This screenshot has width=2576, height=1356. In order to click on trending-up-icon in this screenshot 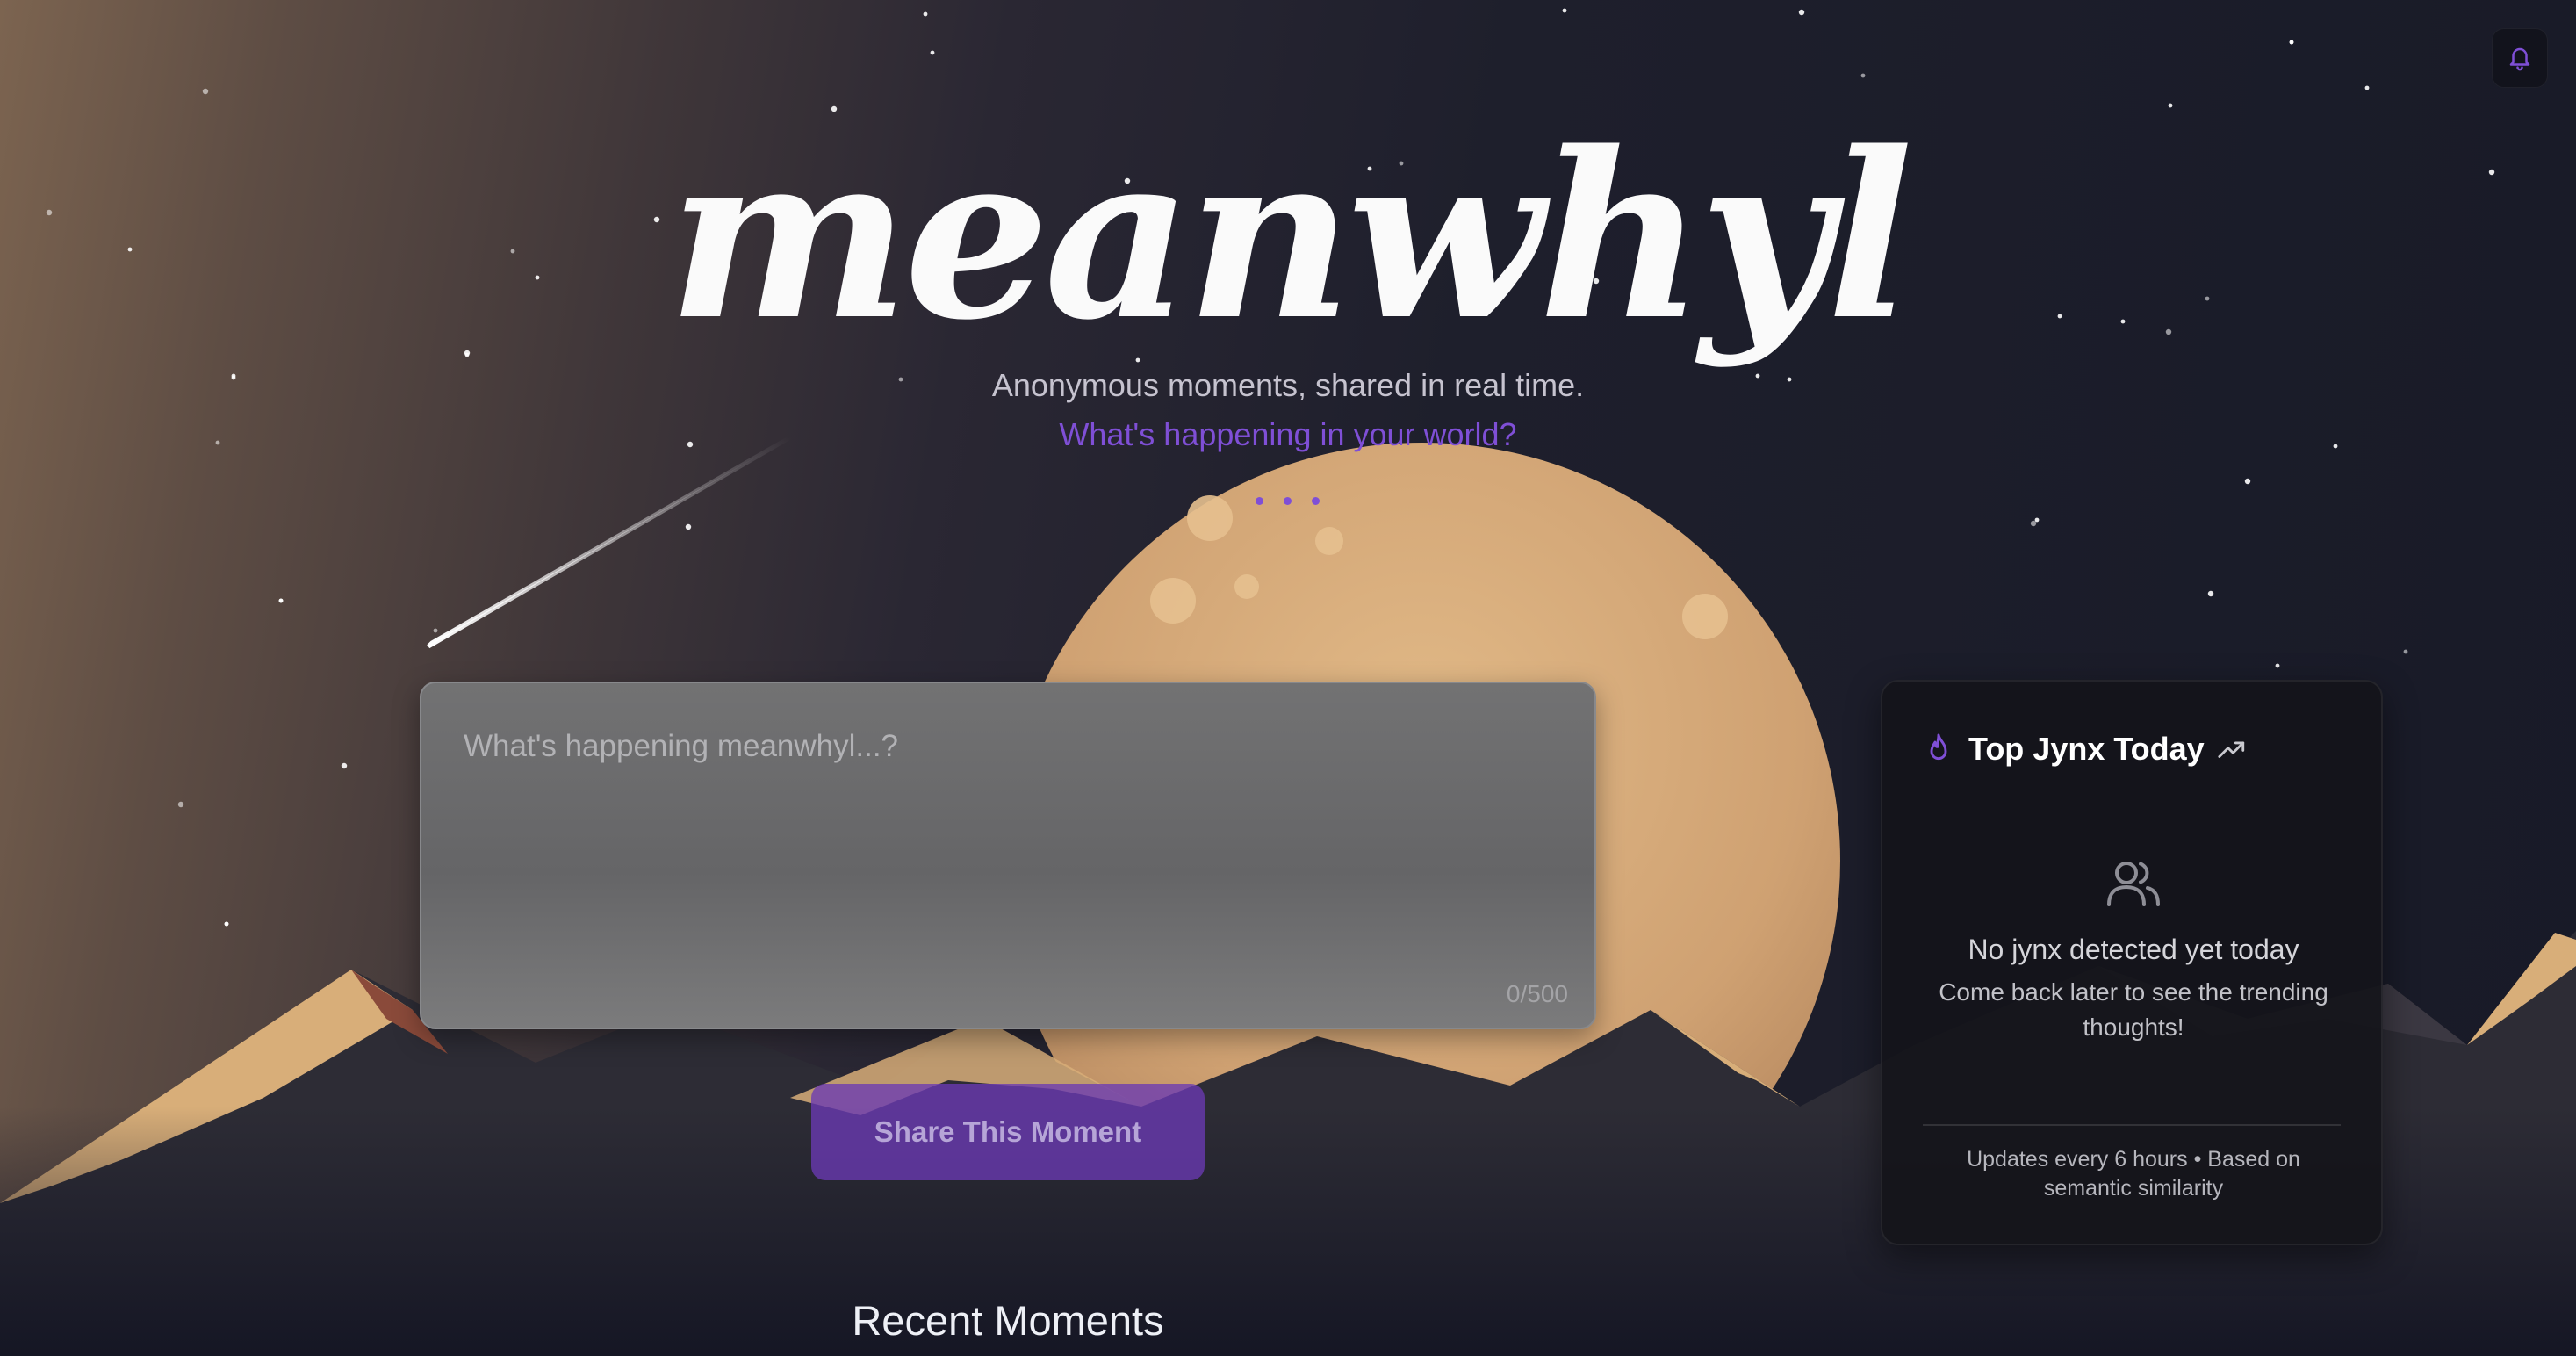, I will do `click(2231, 750)`.